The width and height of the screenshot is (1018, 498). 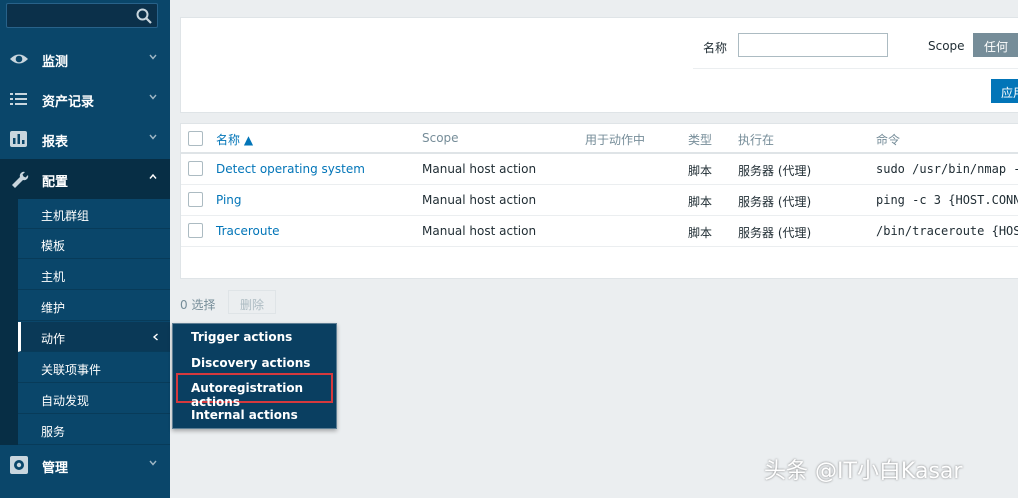 What do you see at coordinates (144, 16) in the screenshot?
I see `search-icon` at bounding box center [144, 16].